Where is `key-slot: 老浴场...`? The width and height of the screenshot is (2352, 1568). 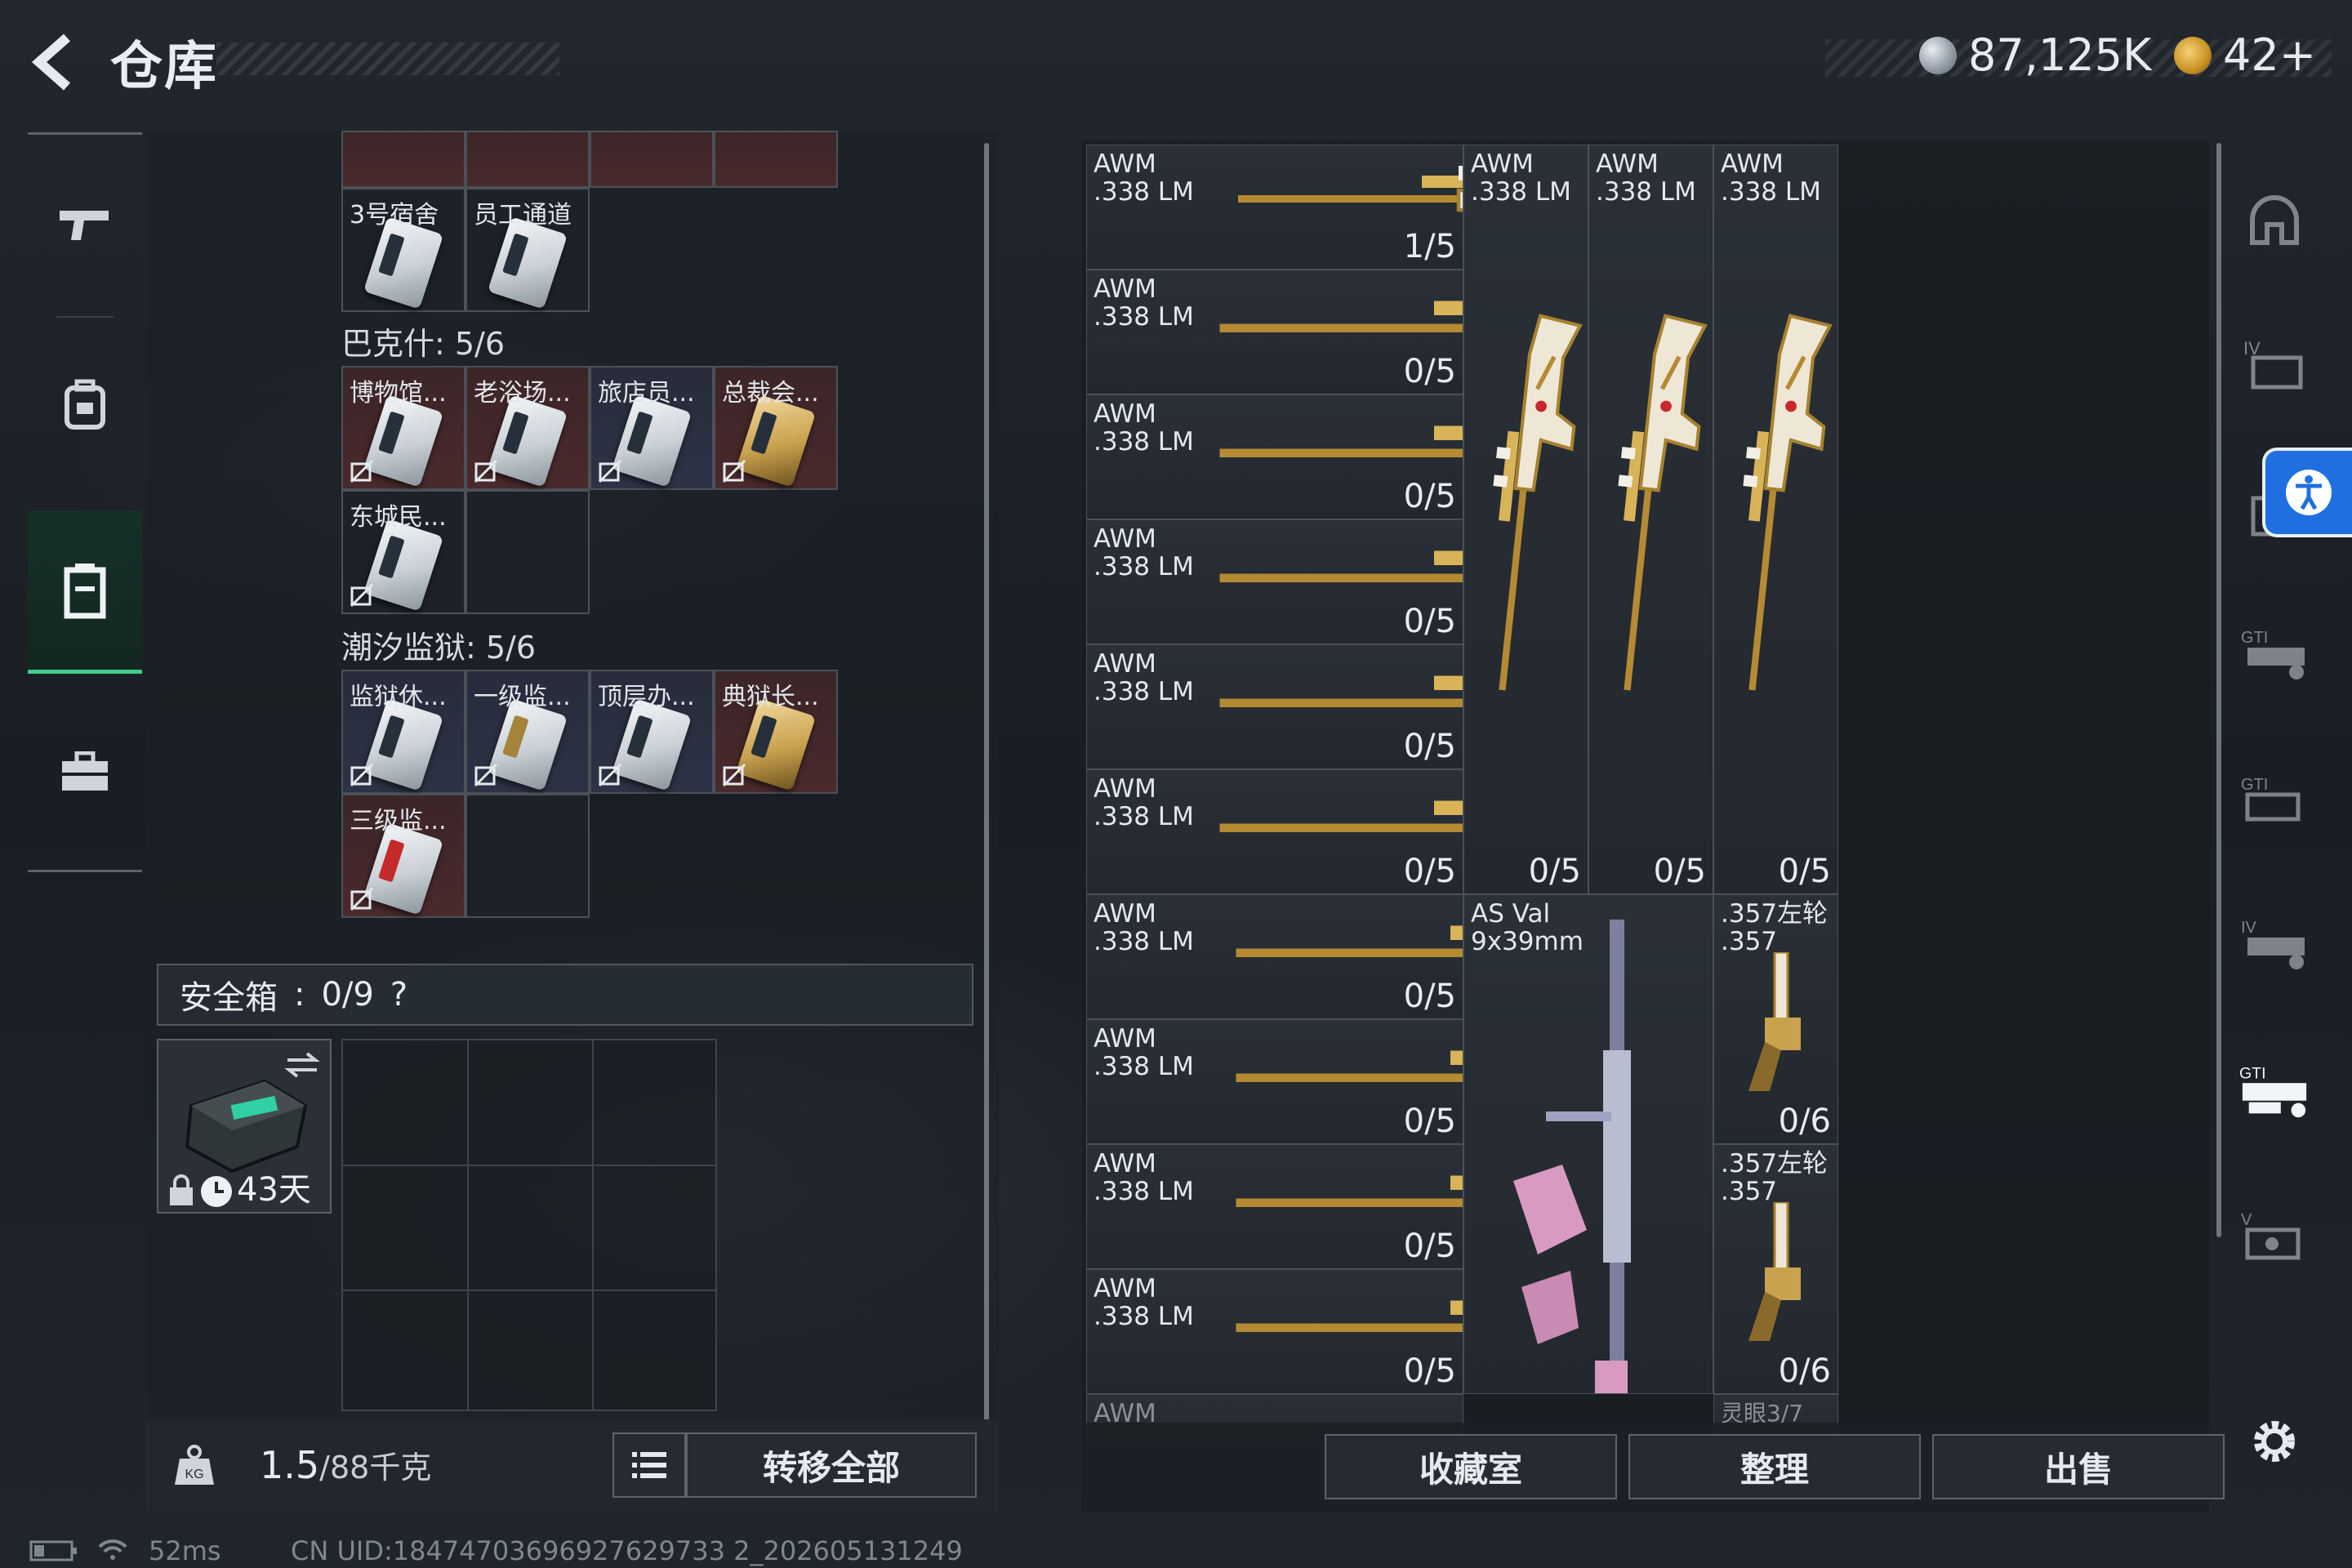
key-slot: 老浴场... is located at coordinates (528, 428).